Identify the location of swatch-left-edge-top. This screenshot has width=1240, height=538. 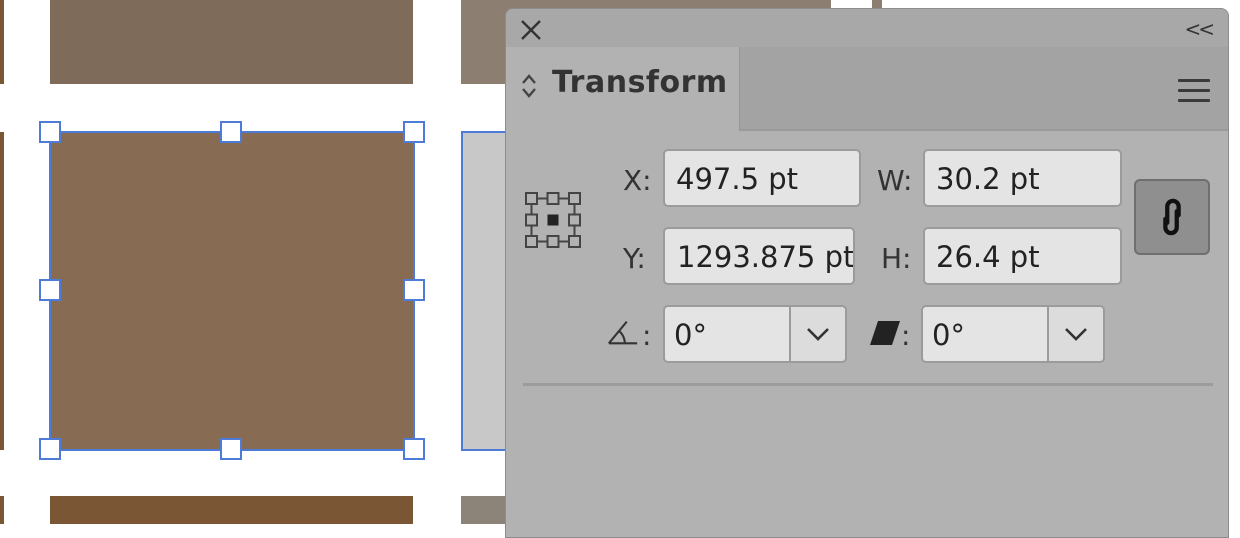
(2, 42).